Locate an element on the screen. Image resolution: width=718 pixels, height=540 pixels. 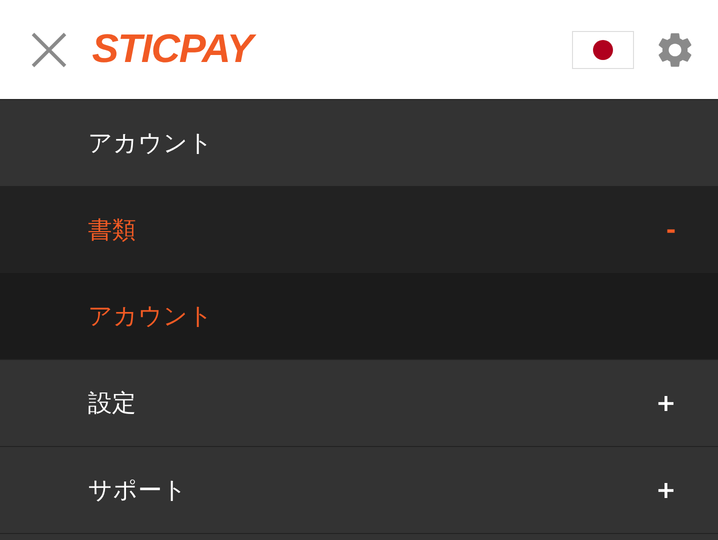
menu-label: アカウント is located at coordinates (151, 143).